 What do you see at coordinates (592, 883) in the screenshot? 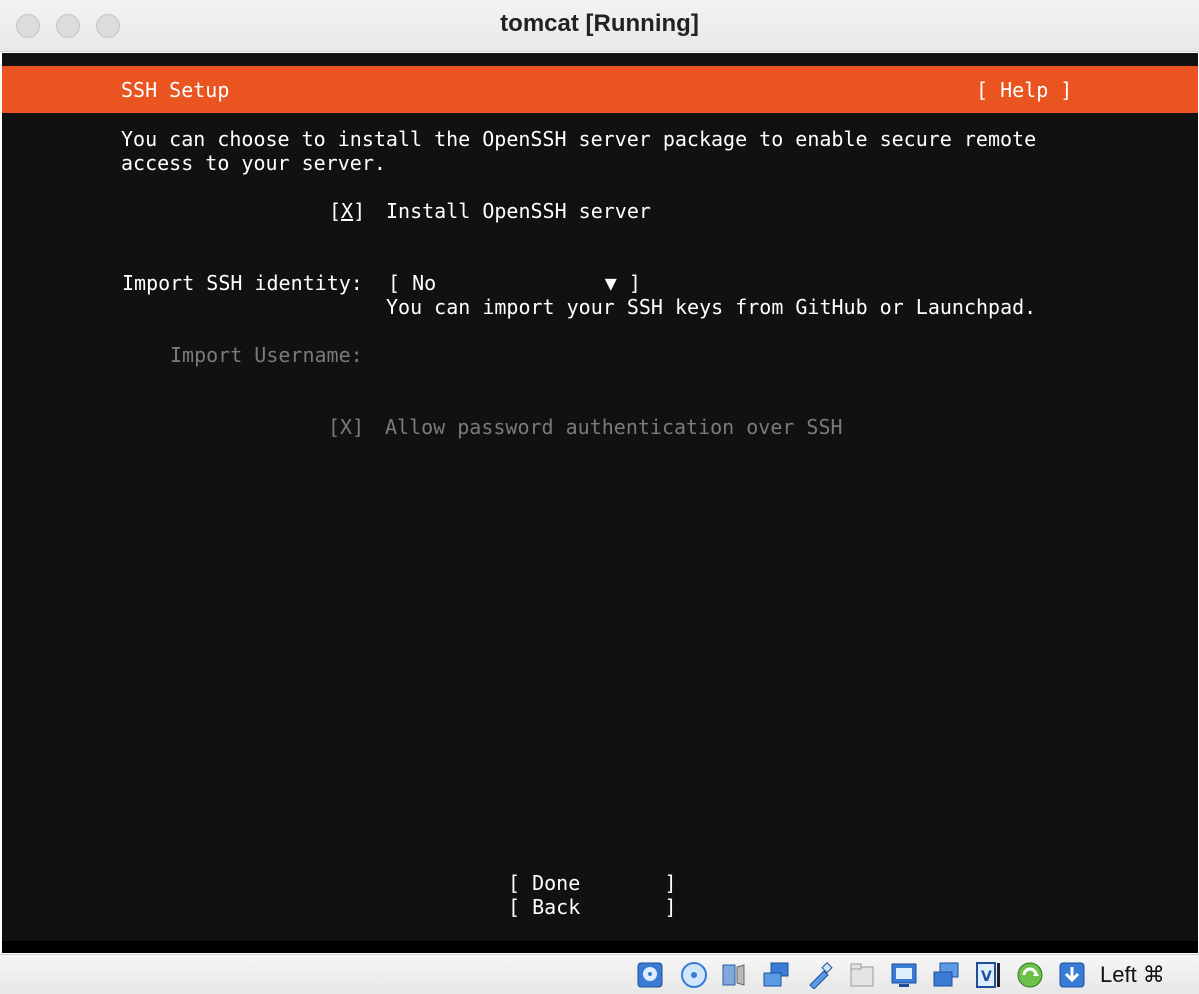
I see `done-button: [ Done ]` at bounding box center [592, 883].